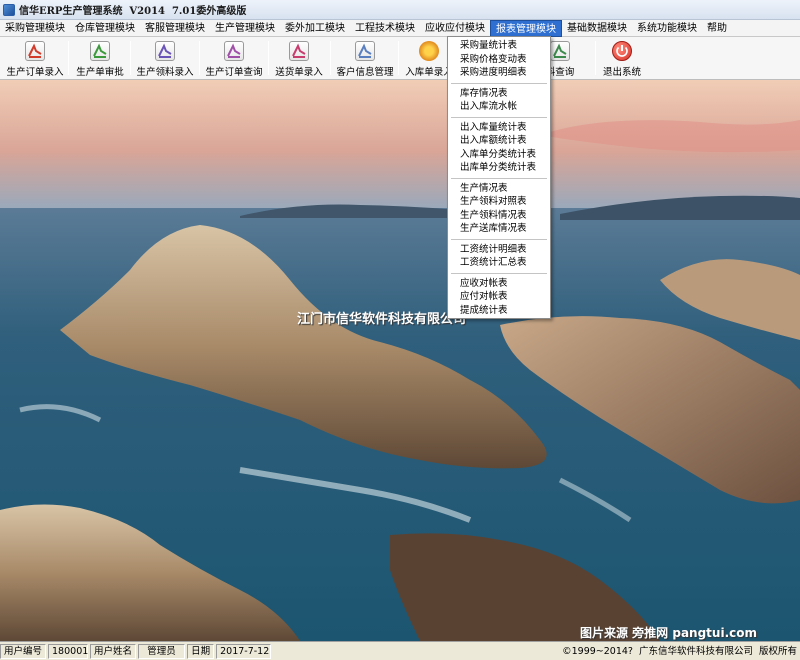 This screenshot has width=800, height=660. I want to click on toolbar-button-label: 生产领料录入, so click(165, 72).